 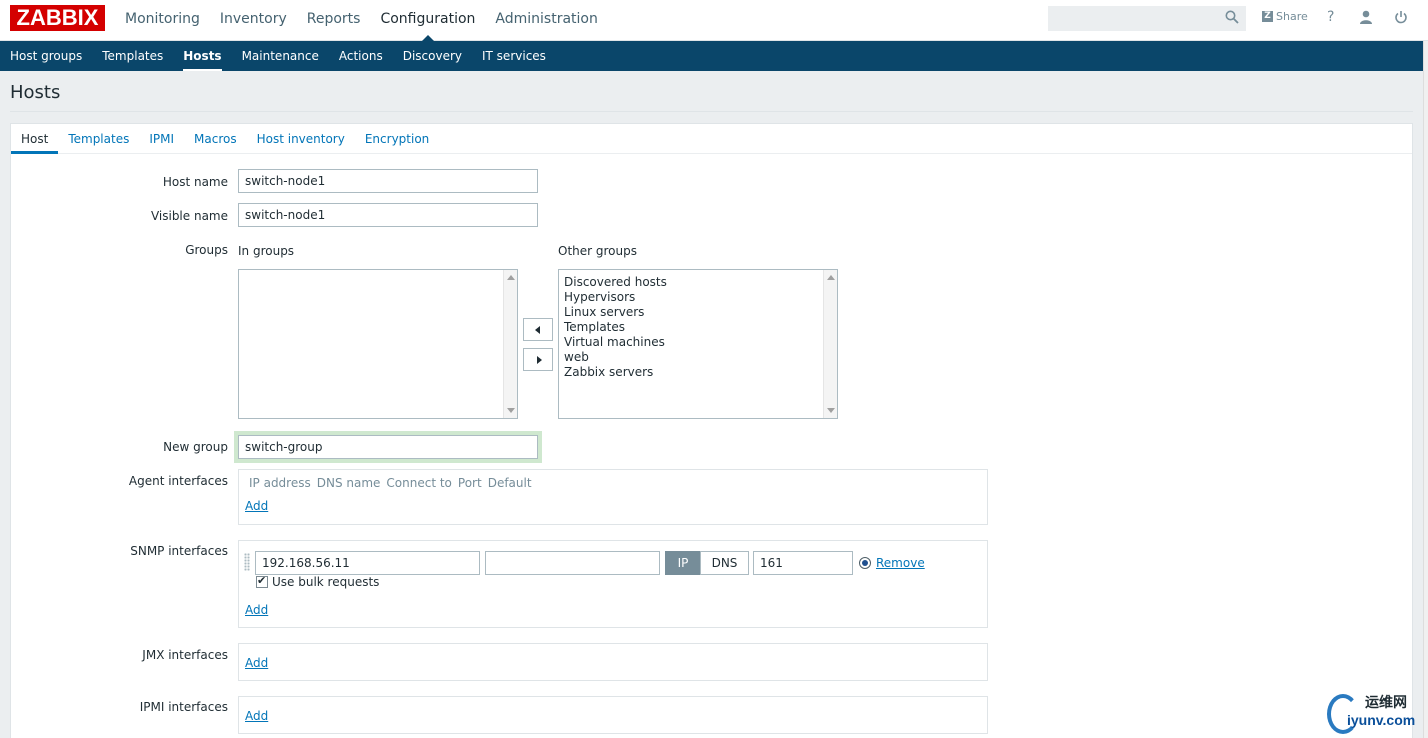 What do you see at coordinates (397, 138) in the screenshot?
I see `tab-encryption: Encryption` at bounding box center [397, 138].